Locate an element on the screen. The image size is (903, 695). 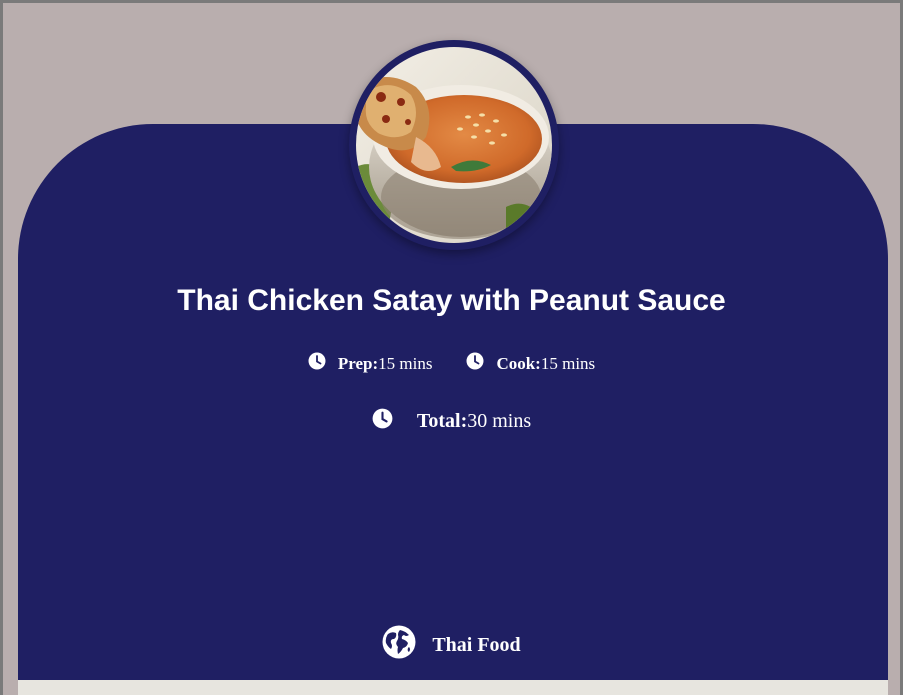
prep-time: Prep: 15 mins is located at coordinates (370, 363).